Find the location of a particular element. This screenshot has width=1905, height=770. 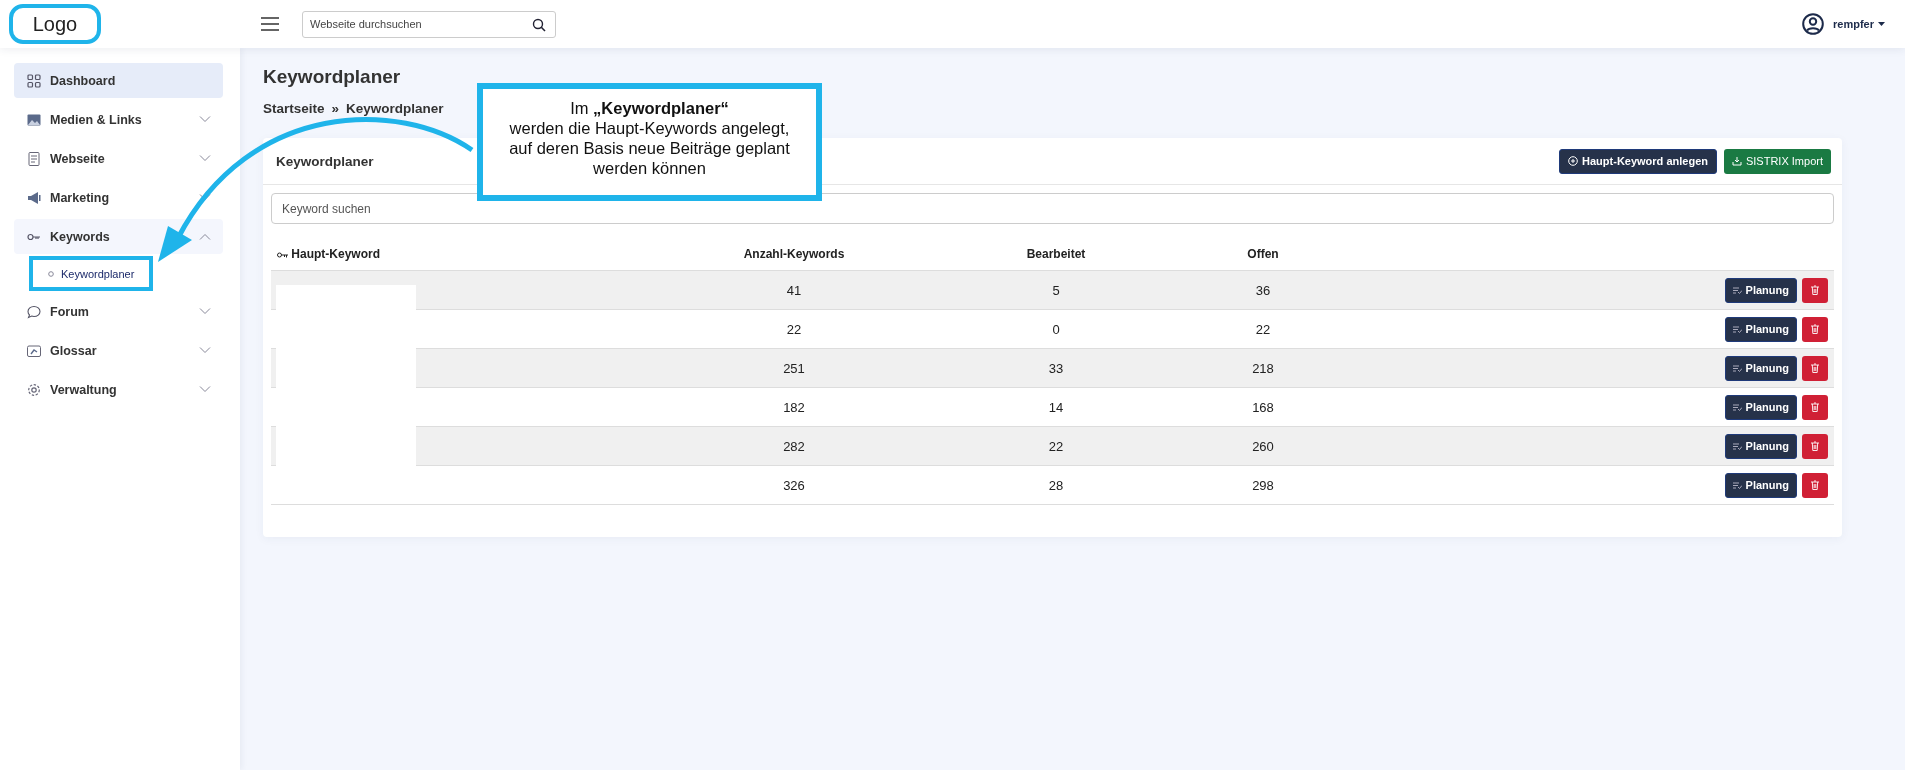

card-title: Keywordplaner is located at coordinates (325, 161).